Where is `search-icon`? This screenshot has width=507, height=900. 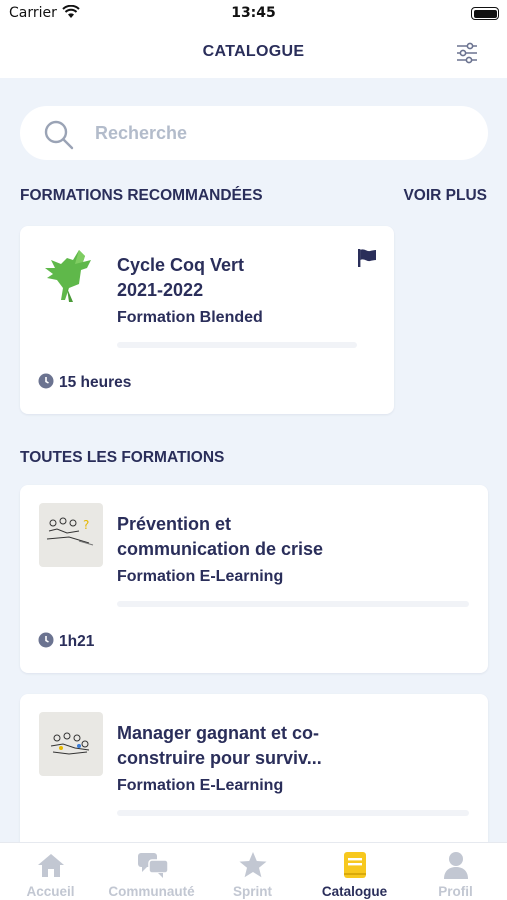
search-icon is located at coordinates (59, 137).